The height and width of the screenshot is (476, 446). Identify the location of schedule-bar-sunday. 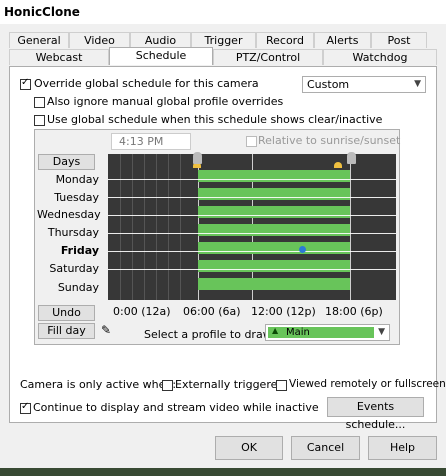
(274, 284).